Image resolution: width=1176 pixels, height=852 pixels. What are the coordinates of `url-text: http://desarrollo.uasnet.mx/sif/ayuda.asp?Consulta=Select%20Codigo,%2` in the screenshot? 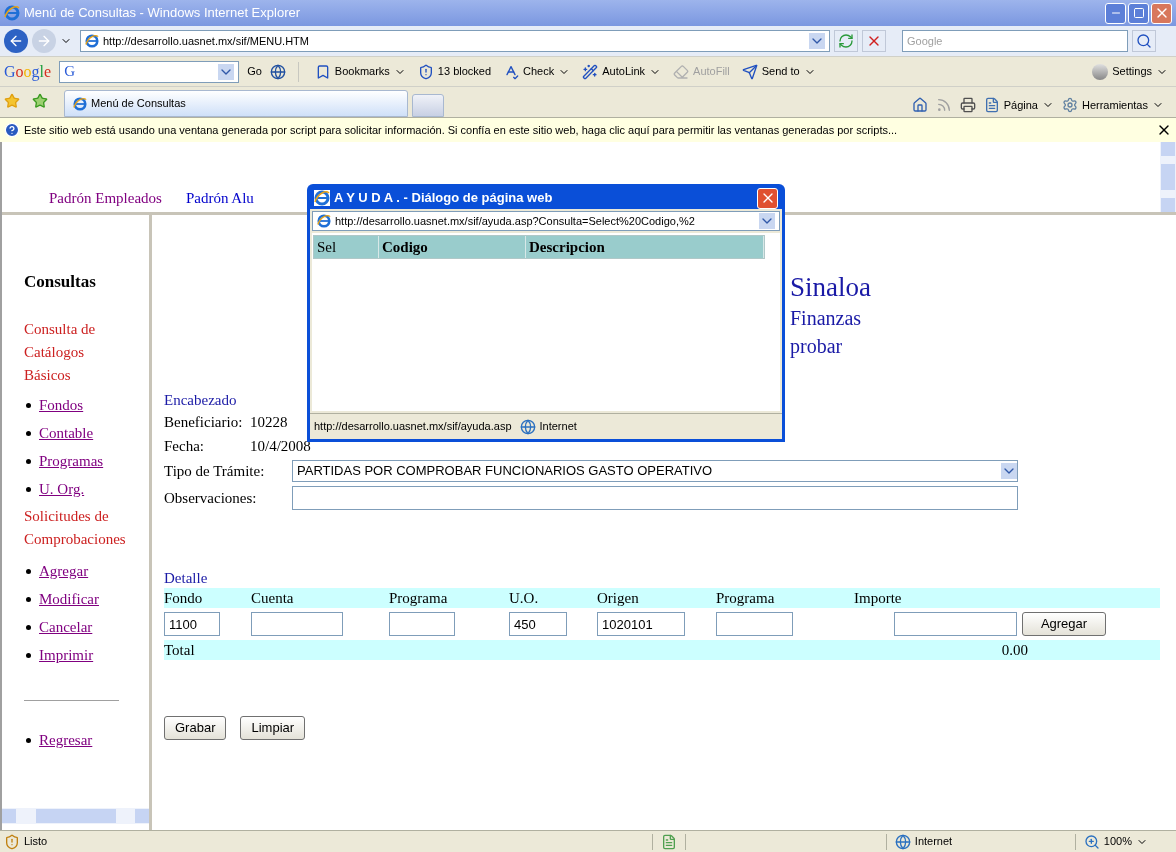 It's located at (515, 221).